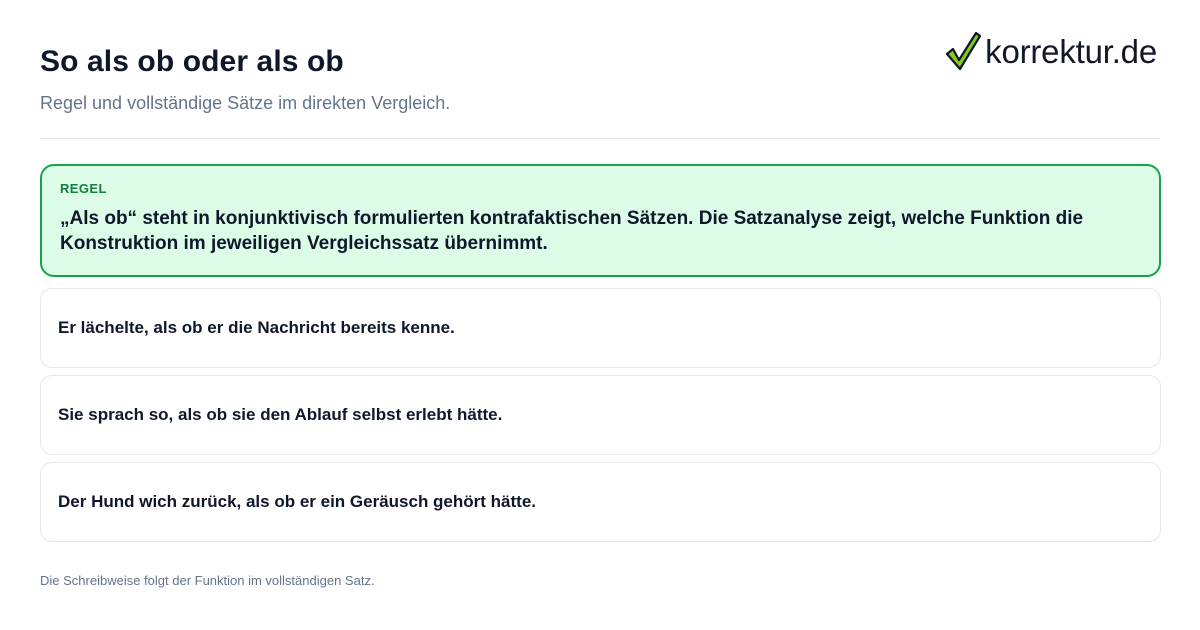  What do you see at coordinates (1071, 51) in the screenshot?
I see `logo-text: korrektur.de` at bounding box center [1071, 51].